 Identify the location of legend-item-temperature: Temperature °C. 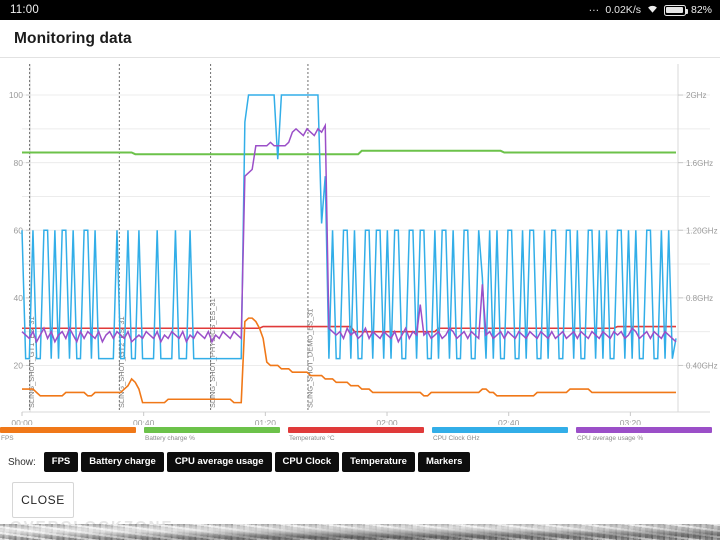
(360, 437).